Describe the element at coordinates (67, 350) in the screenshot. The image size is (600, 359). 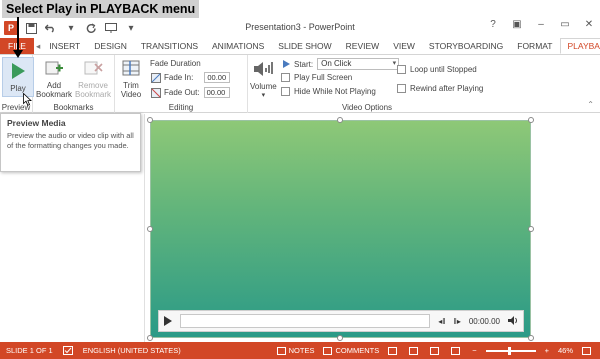
I see `spelling-icon` at that location.